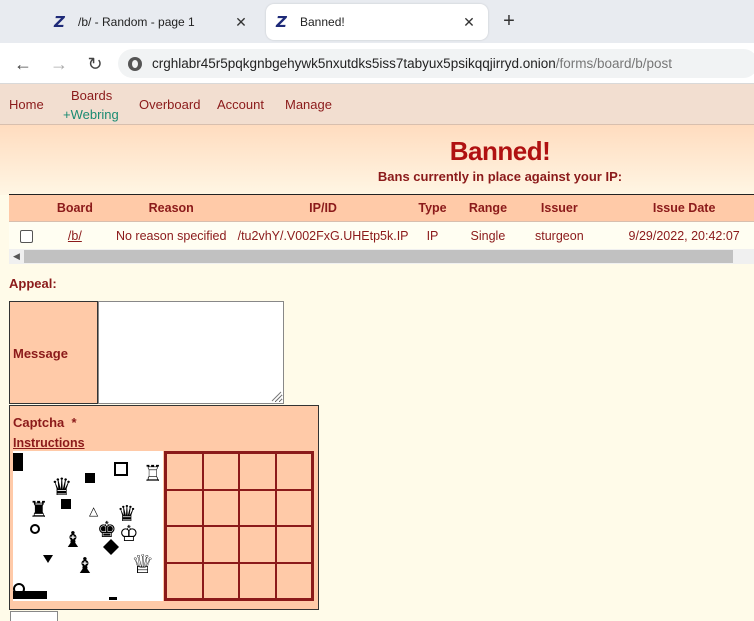 The width and height of the screenshot is (754, 621). Describe the element at coordinates (308, 104) in the screenshot. I see `nav-manage-link: Manage` at that location.